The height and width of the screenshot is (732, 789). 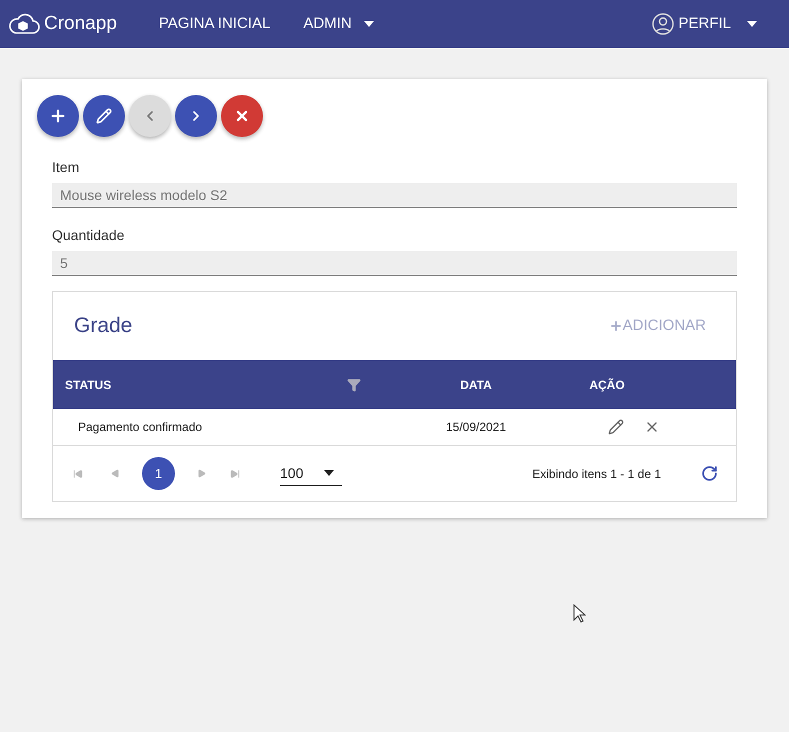 I want to click on table-cell-text: 15/09/2021, so click(x=476, y=427).